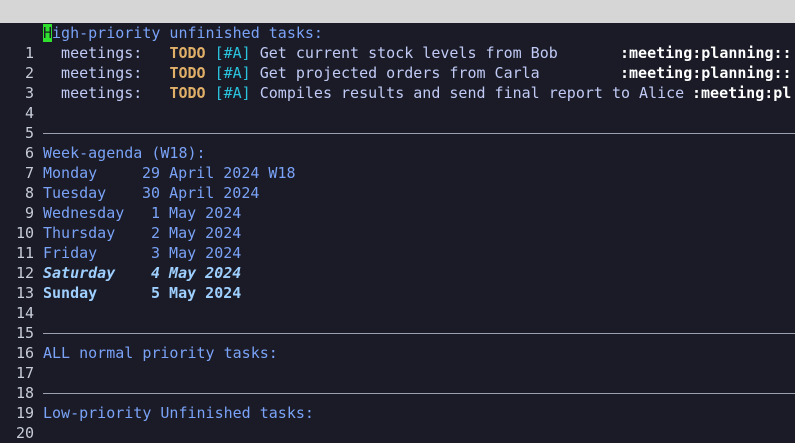  What do you see at coordinates (397, 262) in the screenshot?
I see `editor-line-12: 12 Friday 3 May 2024` at bounding box center [397, 262].